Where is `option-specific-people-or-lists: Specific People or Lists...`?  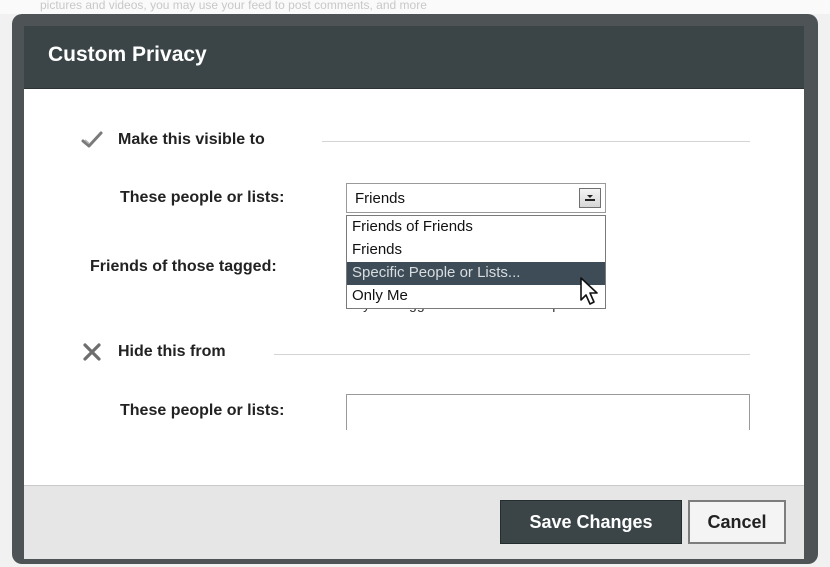 option-specific-people-or-lists: Specific People or Lists... is located at coordinates (476, 273).